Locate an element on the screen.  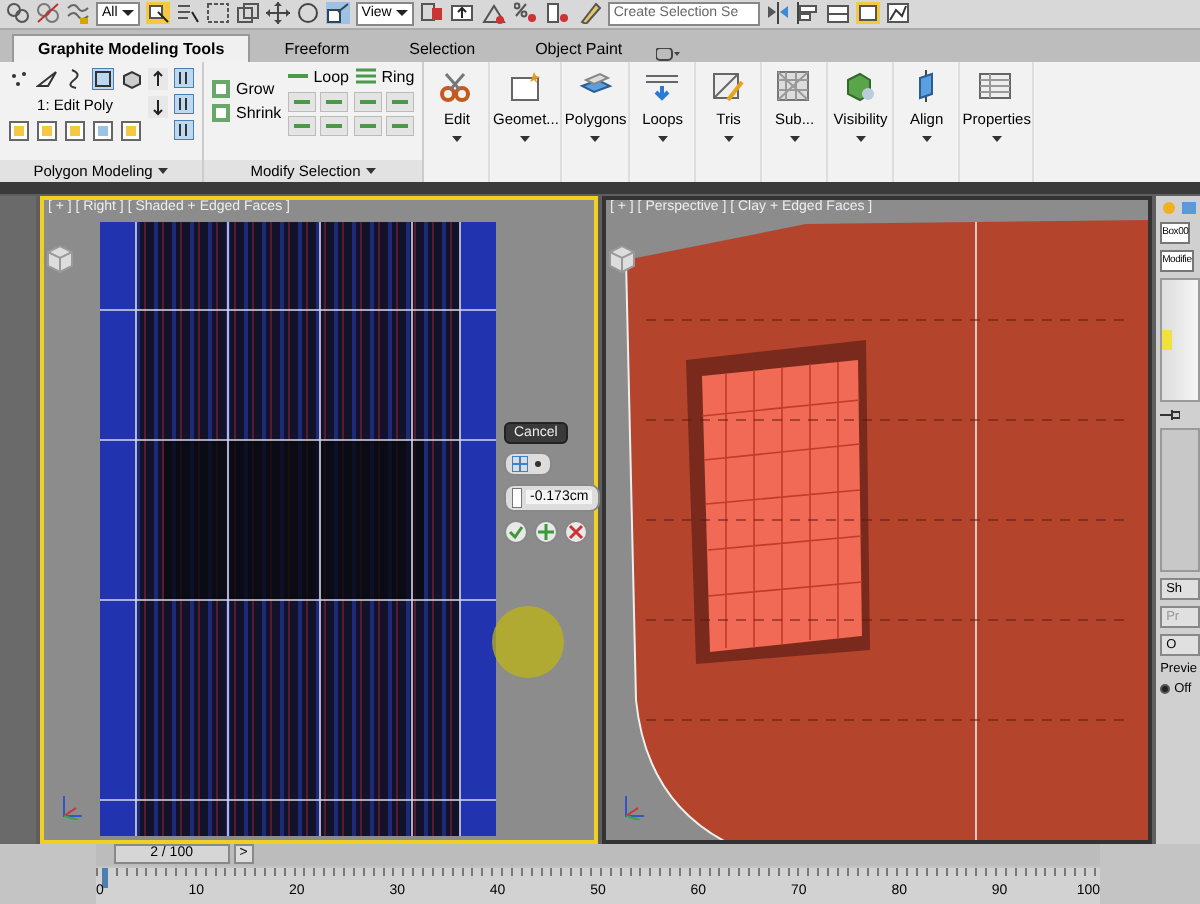
shrink-button: Shrink is located at coordinates (247, 112).